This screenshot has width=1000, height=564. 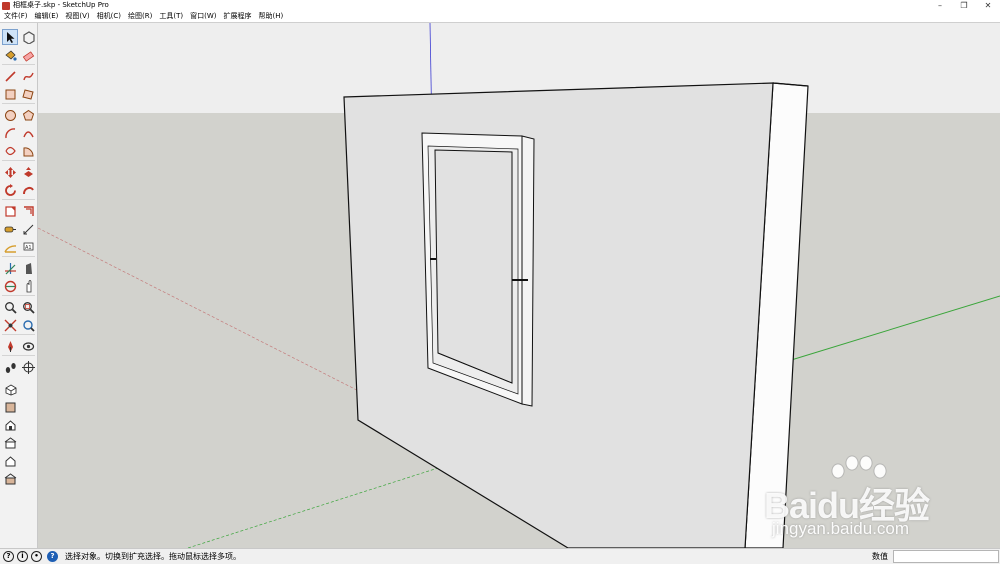 What do you see at coordinates (500, 556) in the screenshot?
I see `status-bar: ? i • ? 选择对象。切换到扩充选择。拖动鼠标选择多项。 数值` at bounding box center [500, 556].